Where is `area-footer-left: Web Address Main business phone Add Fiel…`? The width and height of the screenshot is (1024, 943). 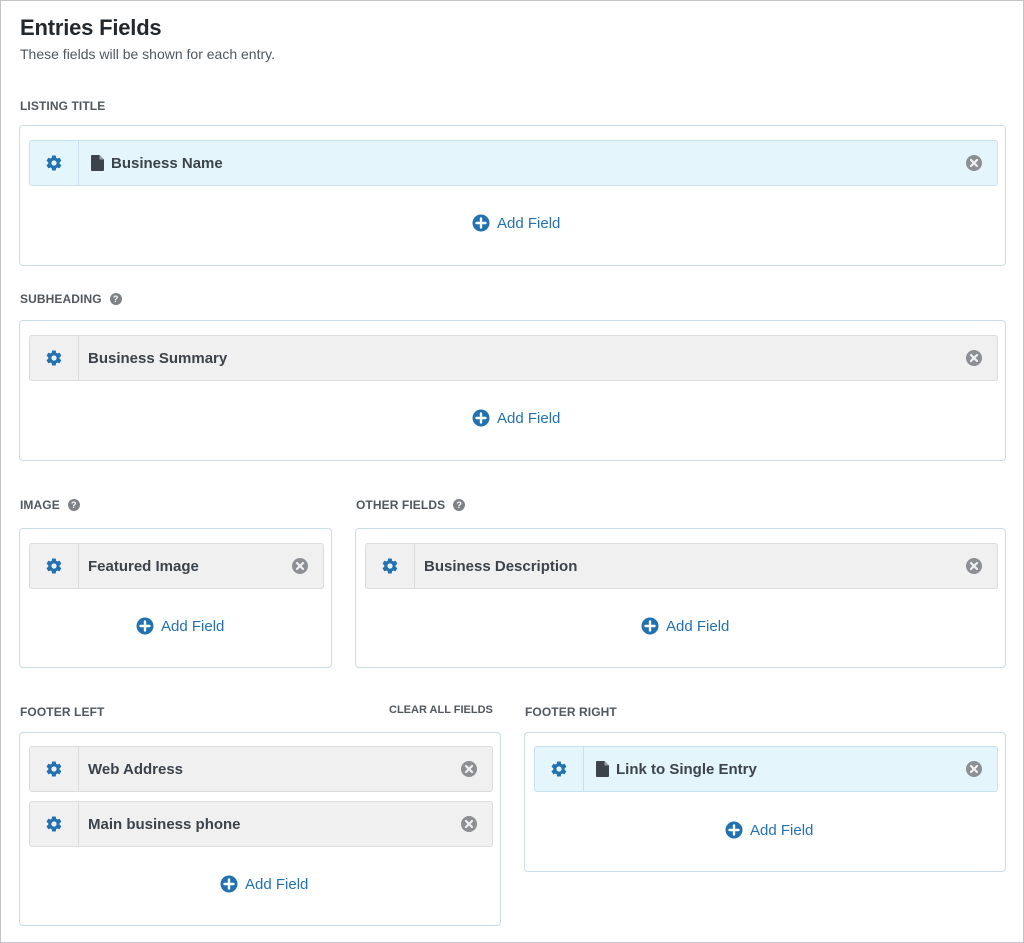 area-footer-left: Web Address Main business phone Add Fiel… is located at coordinates (260, 829).